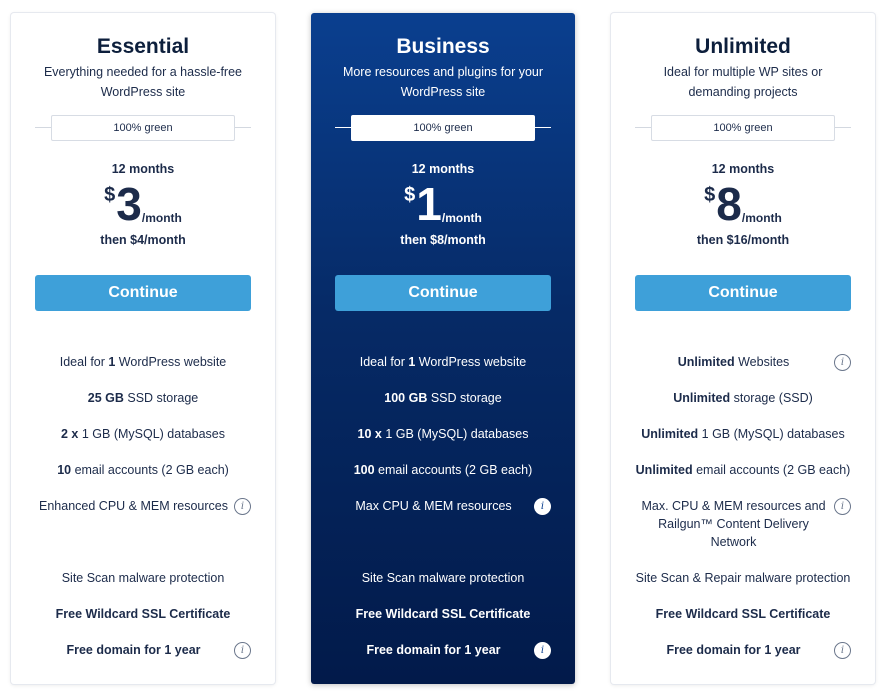 Image resolution: width=888 pixels, height=695 pixels. What do you see at coordinates (70, 434) in the screenshot?
I see `feature-text-bold: 2 x` at bounding box center [70, 434].